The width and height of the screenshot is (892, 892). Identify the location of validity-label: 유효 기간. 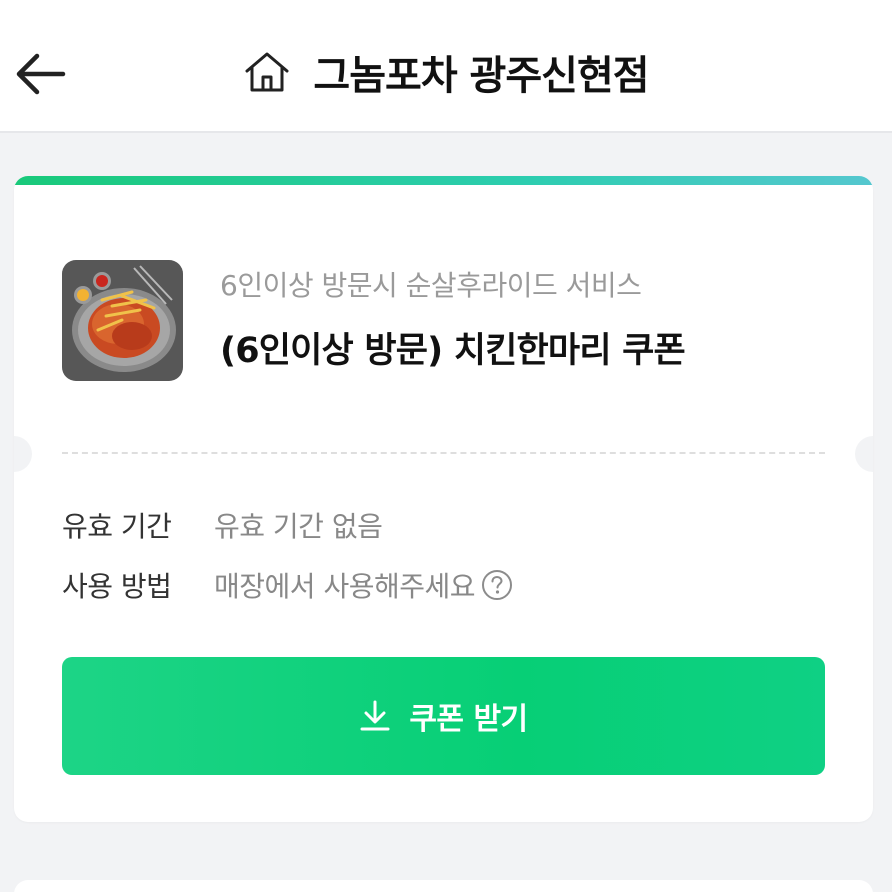
(117, 526).